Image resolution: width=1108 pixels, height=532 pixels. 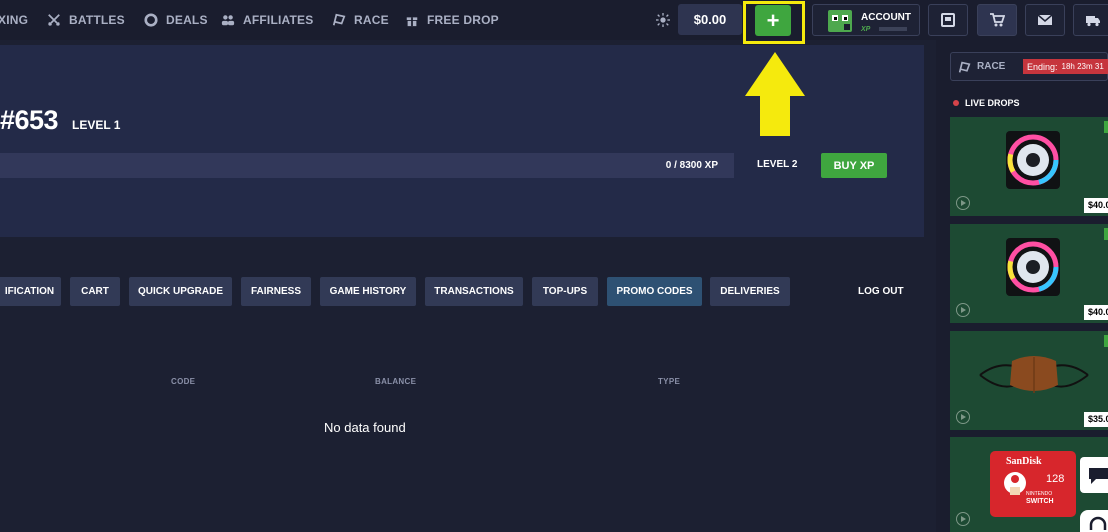 What do you see at coordinates (412, 22) in the screenshot?
I see `gift-icon` at bounding box center [412, 22].